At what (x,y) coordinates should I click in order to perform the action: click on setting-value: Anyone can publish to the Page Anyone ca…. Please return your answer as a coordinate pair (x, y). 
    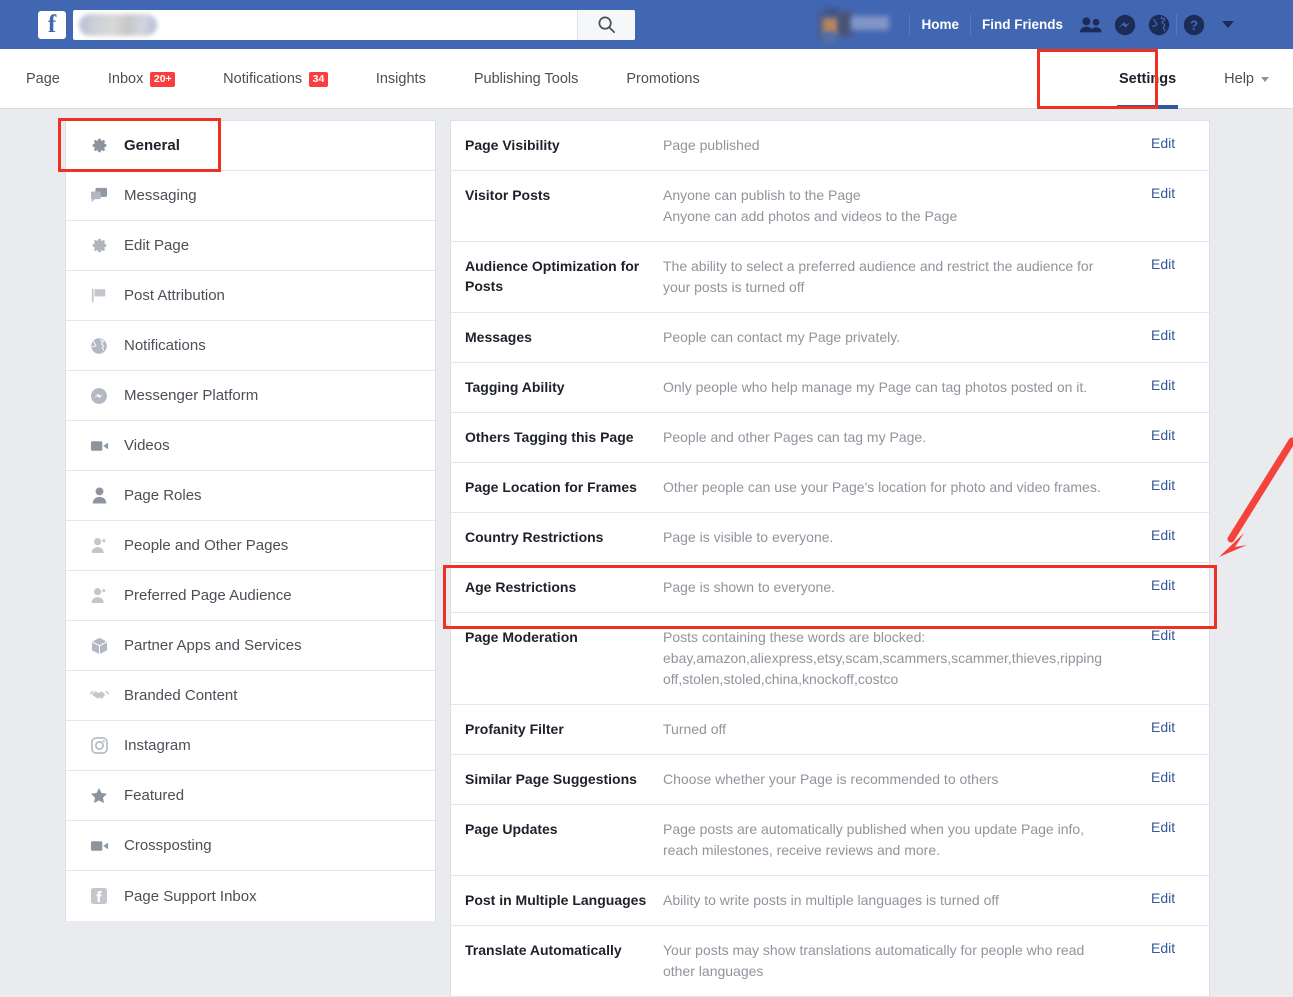
    Looking at the image, I should click on (907, 206).